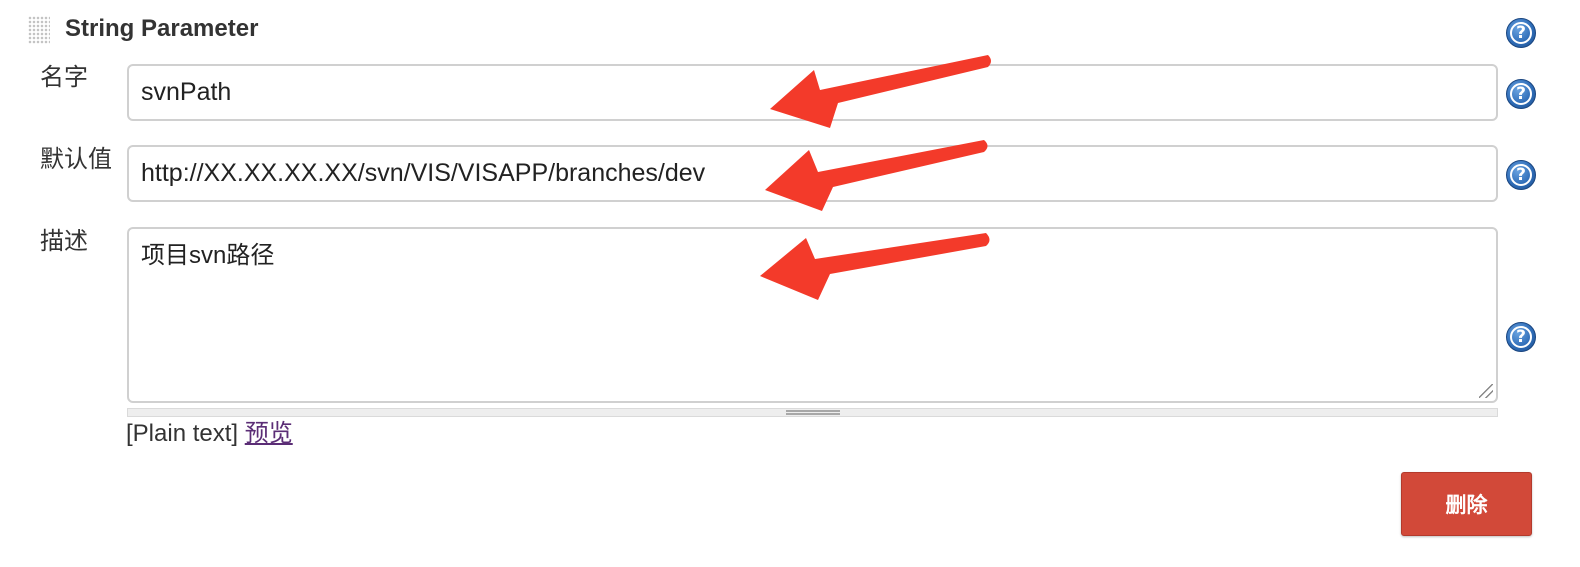 This screenshot has width=1580, height=567. I want to click on preview-link: 预览, so click(269, 433).